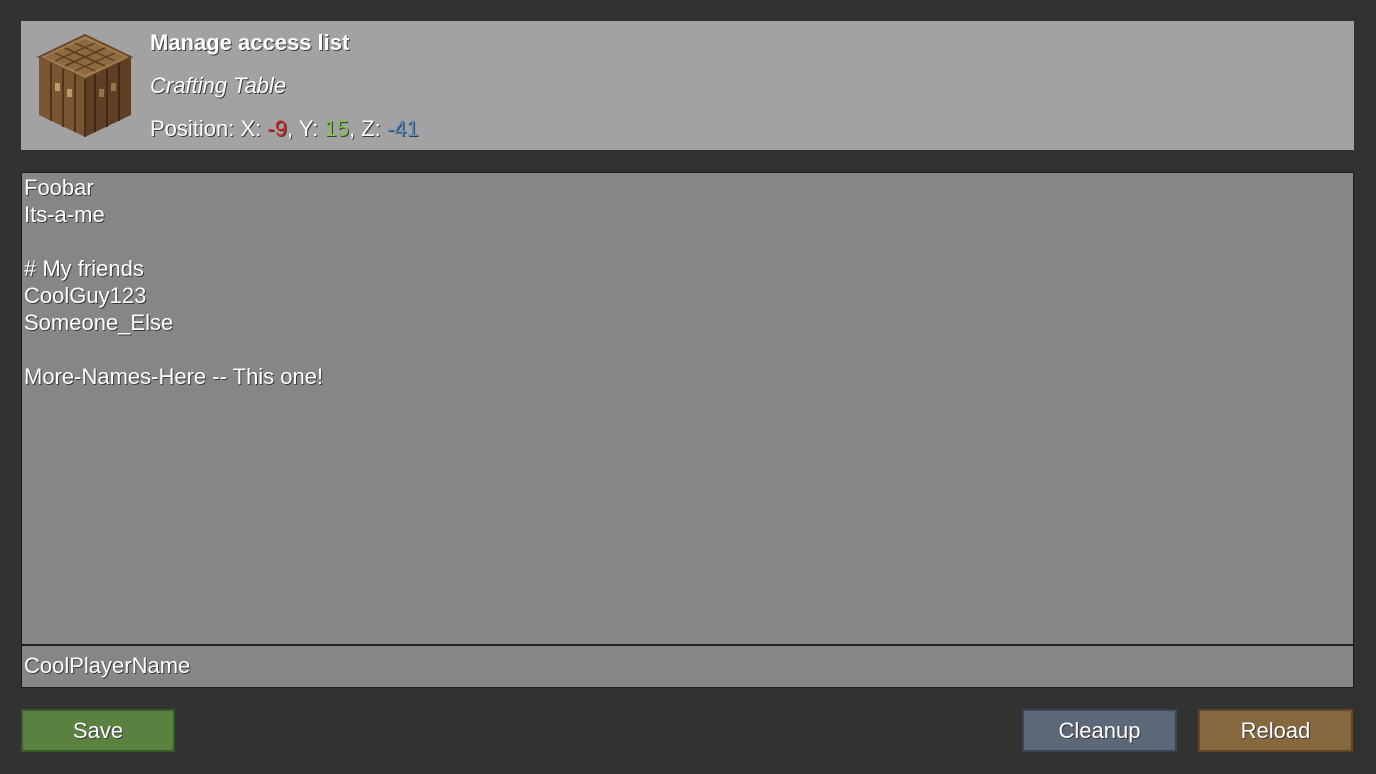 This screenshot has width=1376, height=774. I want to click on position-z-label: , Z:, so click(367, 128).